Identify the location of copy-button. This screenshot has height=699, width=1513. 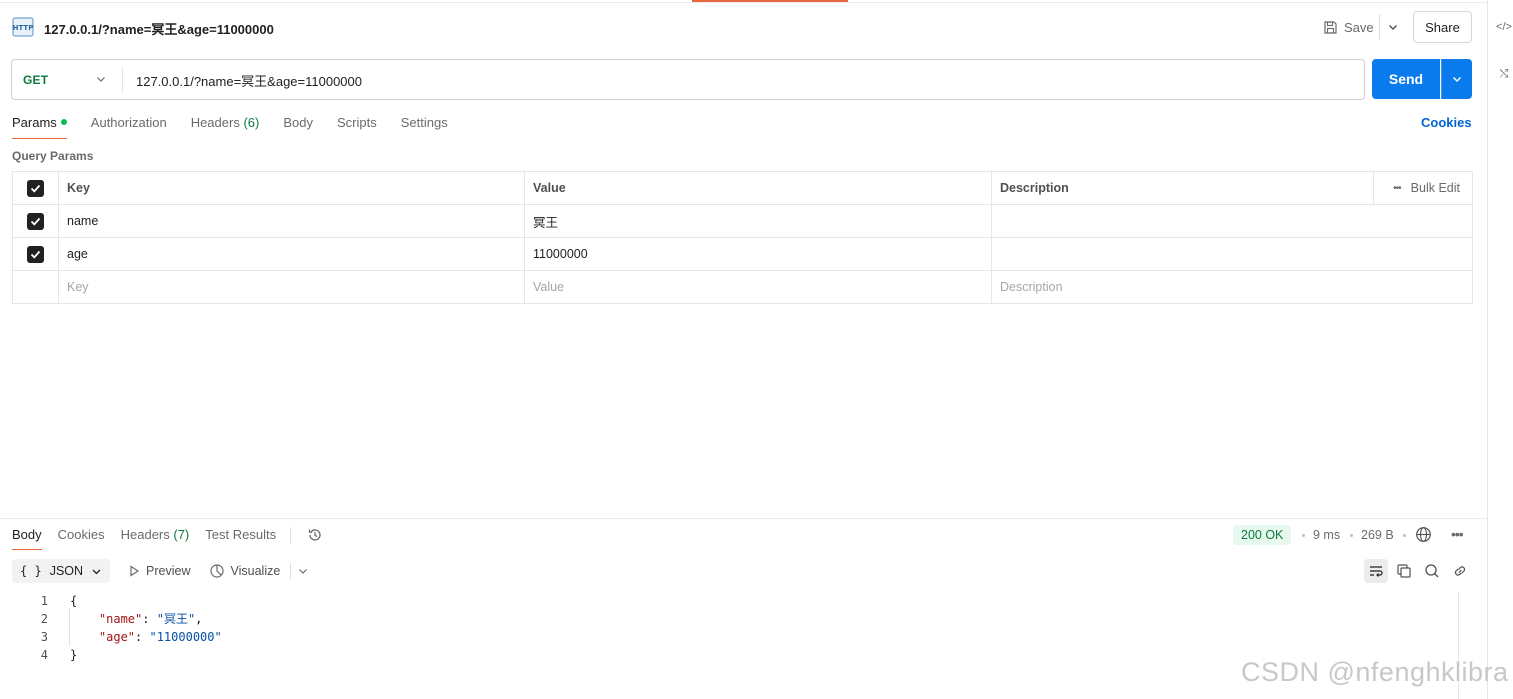
(1404, 571).